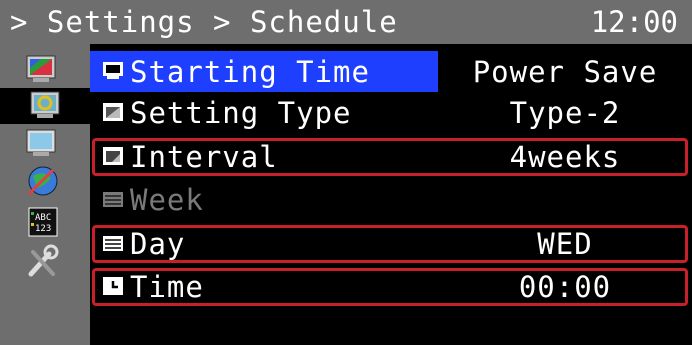 Image resolution: width=692 pixels, height=345 pixels. What do you see at coordinates (565, 113) in the screenshot?
I see `setting-type-value: Type-2` at bounding box center [565, 113].